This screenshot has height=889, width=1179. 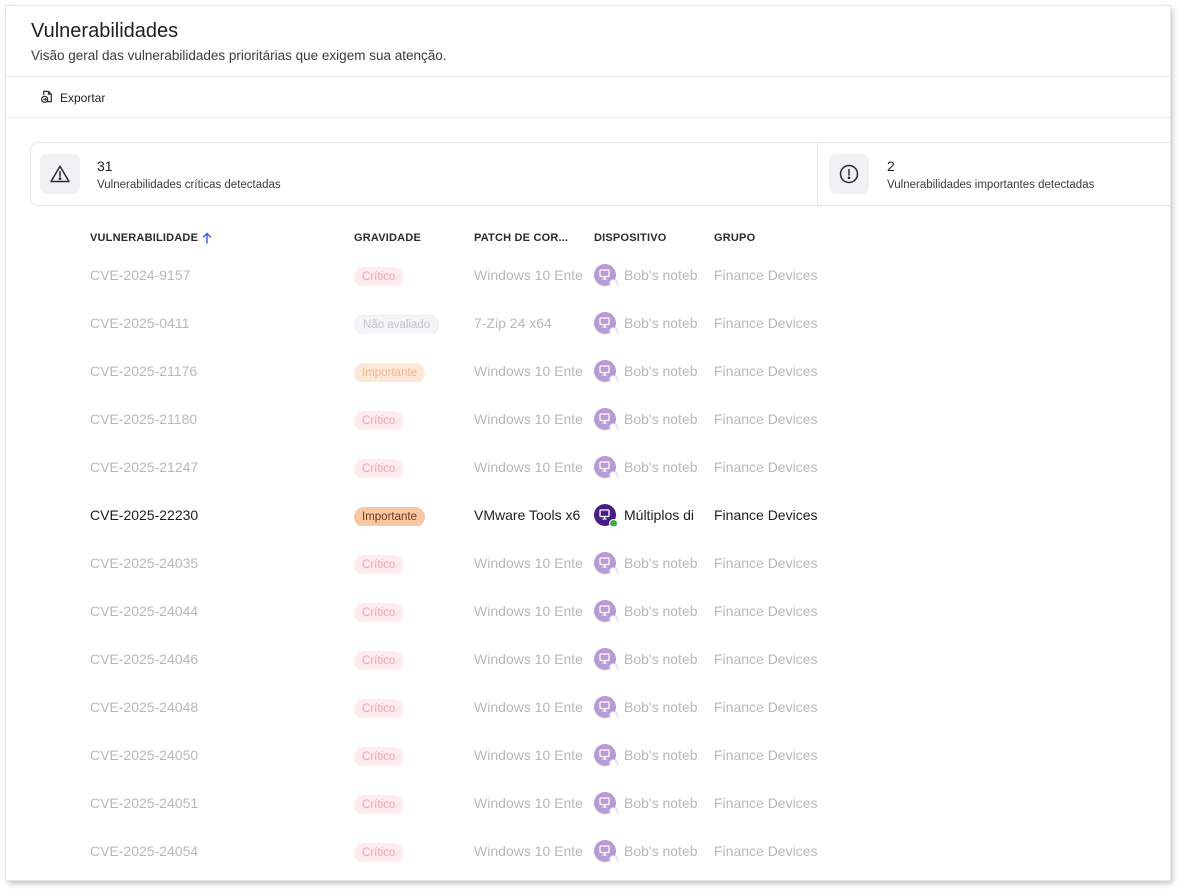 I want to click on column-header-device: DISPOSITIVO, so click(x=649, y=238).